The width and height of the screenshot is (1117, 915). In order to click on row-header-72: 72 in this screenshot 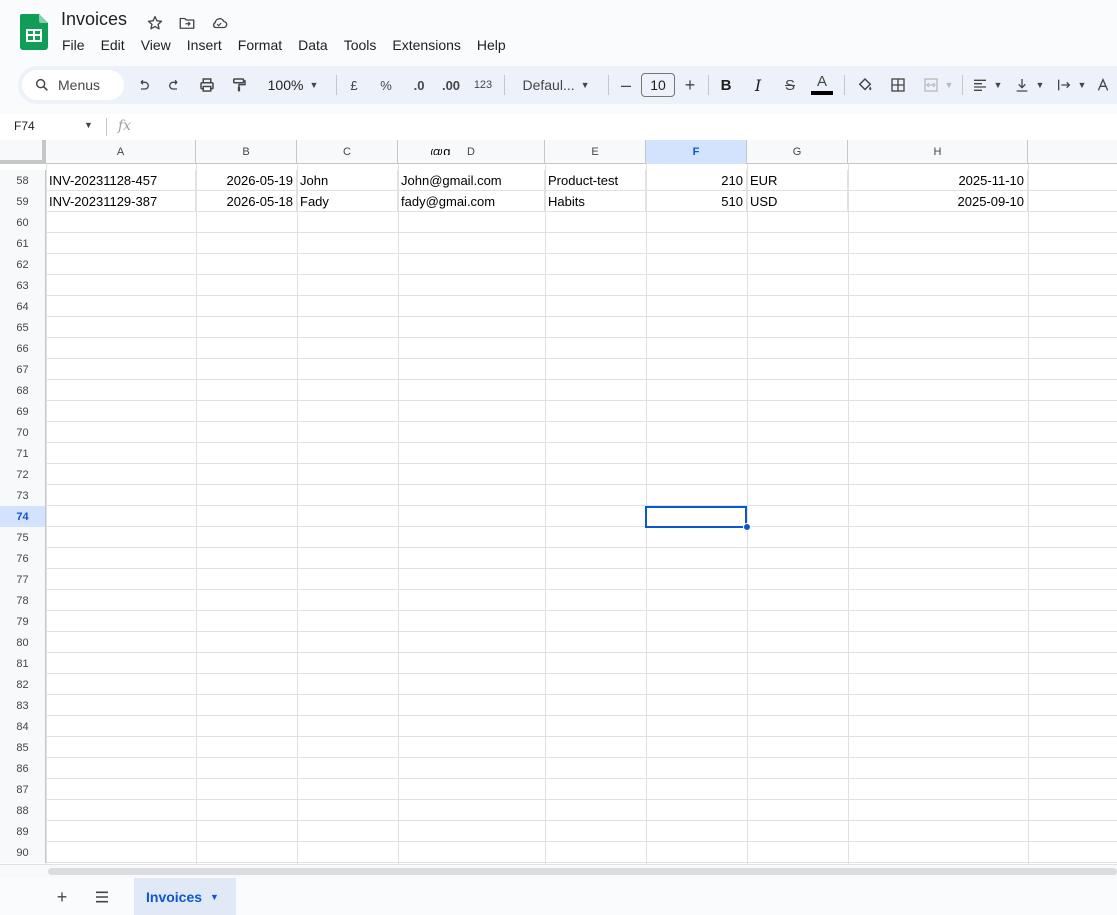, I will do `click(23, 474)`.